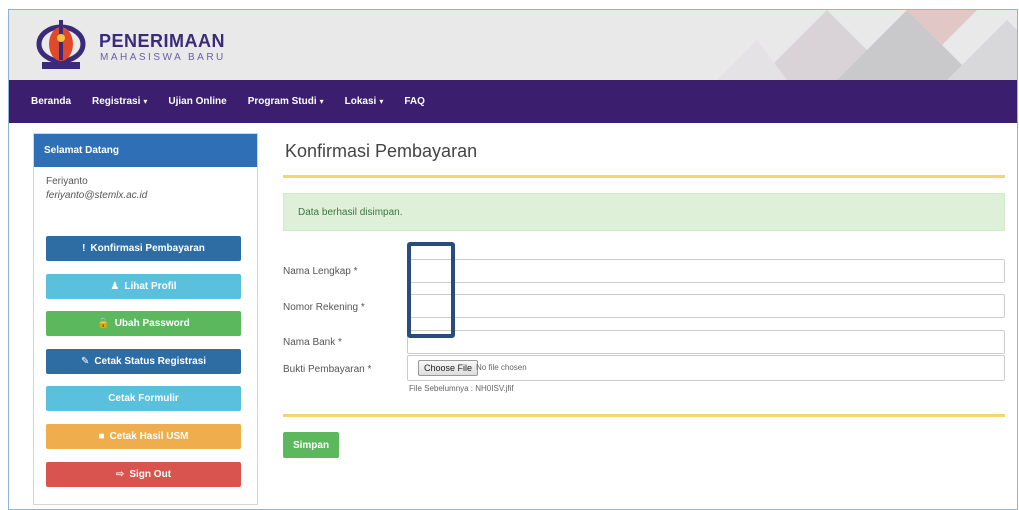  I want to click on save-button: Simpan, so click(311, 445).